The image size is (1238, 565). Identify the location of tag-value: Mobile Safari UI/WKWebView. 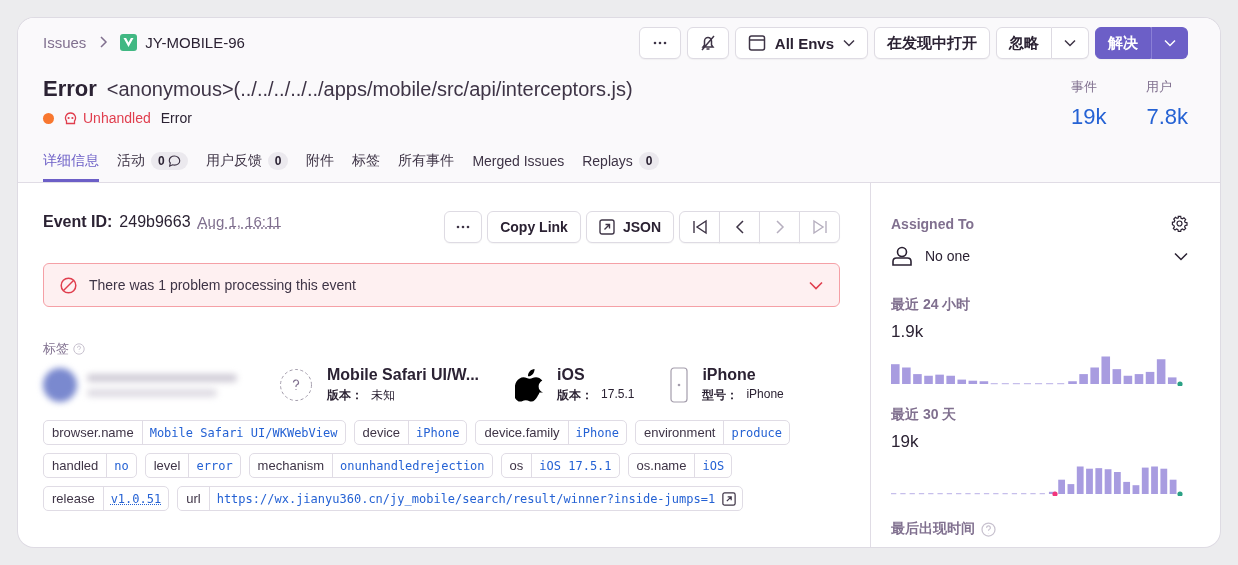
(243, 432).